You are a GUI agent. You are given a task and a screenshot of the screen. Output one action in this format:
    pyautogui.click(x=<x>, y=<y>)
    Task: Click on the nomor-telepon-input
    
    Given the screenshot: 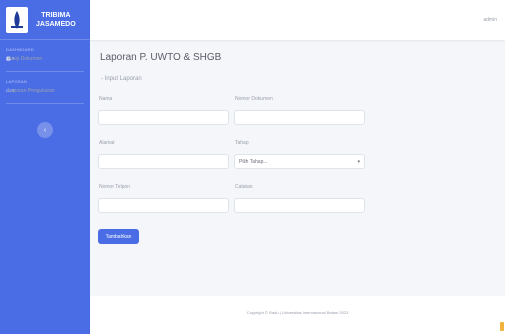 What is the action you would take?
    pyautogui.click(x=163, y=205)
    